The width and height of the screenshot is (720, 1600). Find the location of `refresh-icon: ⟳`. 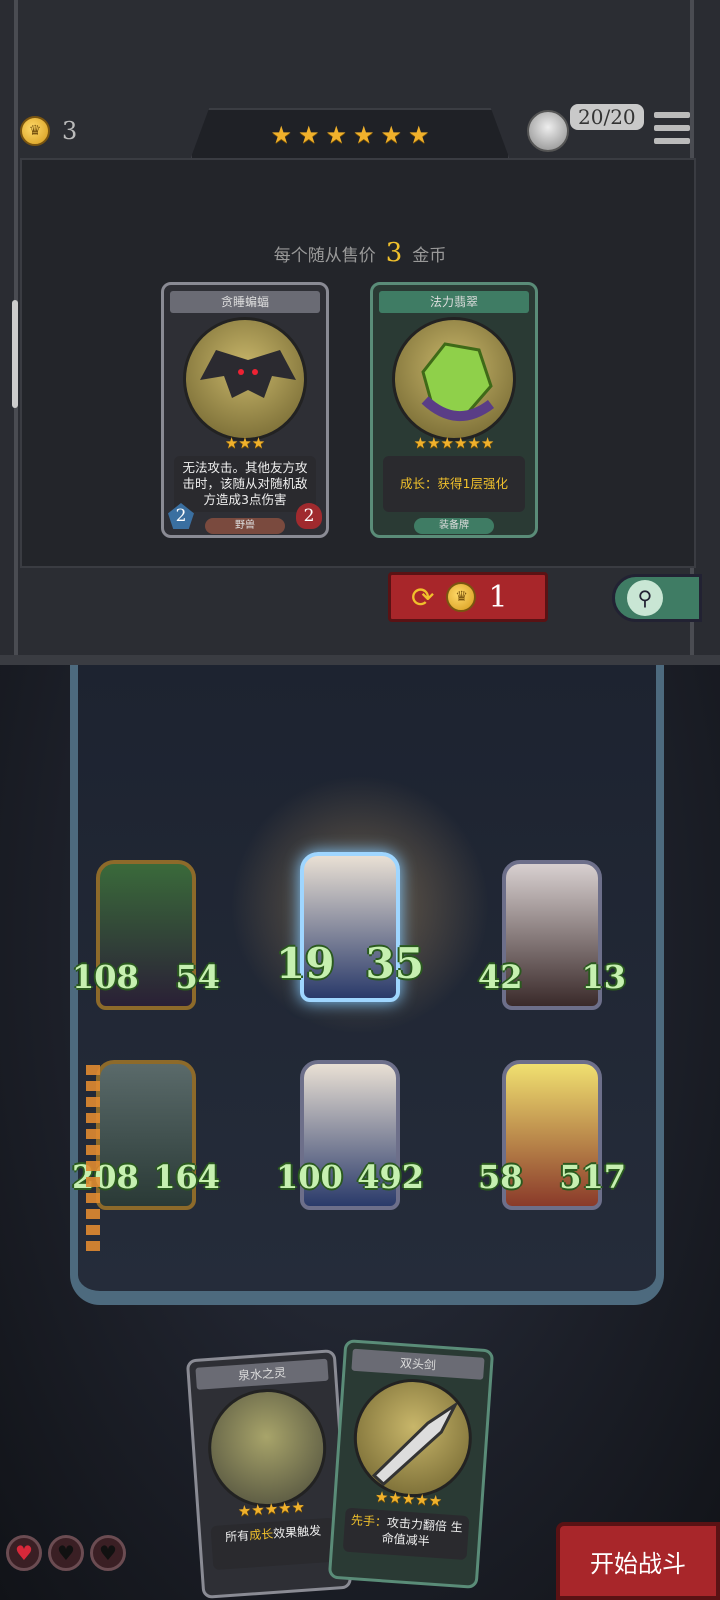

refresh-icon: ⟳ is located at coordinates (423, 597).